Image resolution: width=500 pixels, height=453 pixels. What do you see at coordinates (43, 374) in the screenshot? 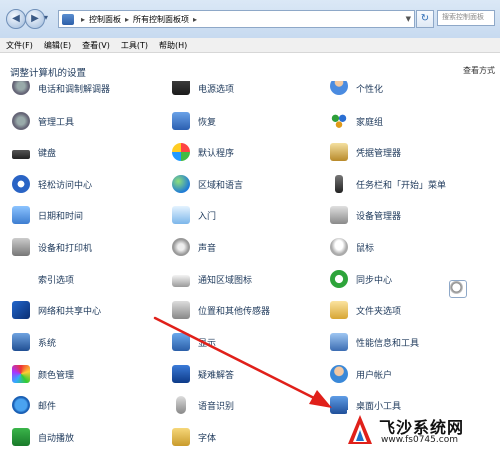
I see `item-color-management: 颜色管理` at bounding box center [43, 374].